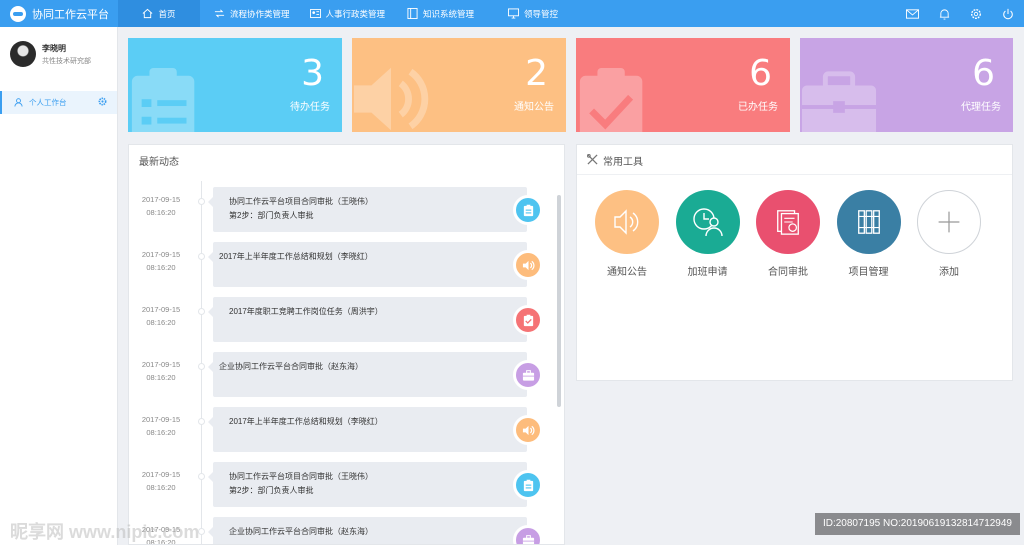  What do you see at coordinates (868, 272) in the screenshot?
I see `tool-item-label: 项目管理` at bounding box center [868, 272].